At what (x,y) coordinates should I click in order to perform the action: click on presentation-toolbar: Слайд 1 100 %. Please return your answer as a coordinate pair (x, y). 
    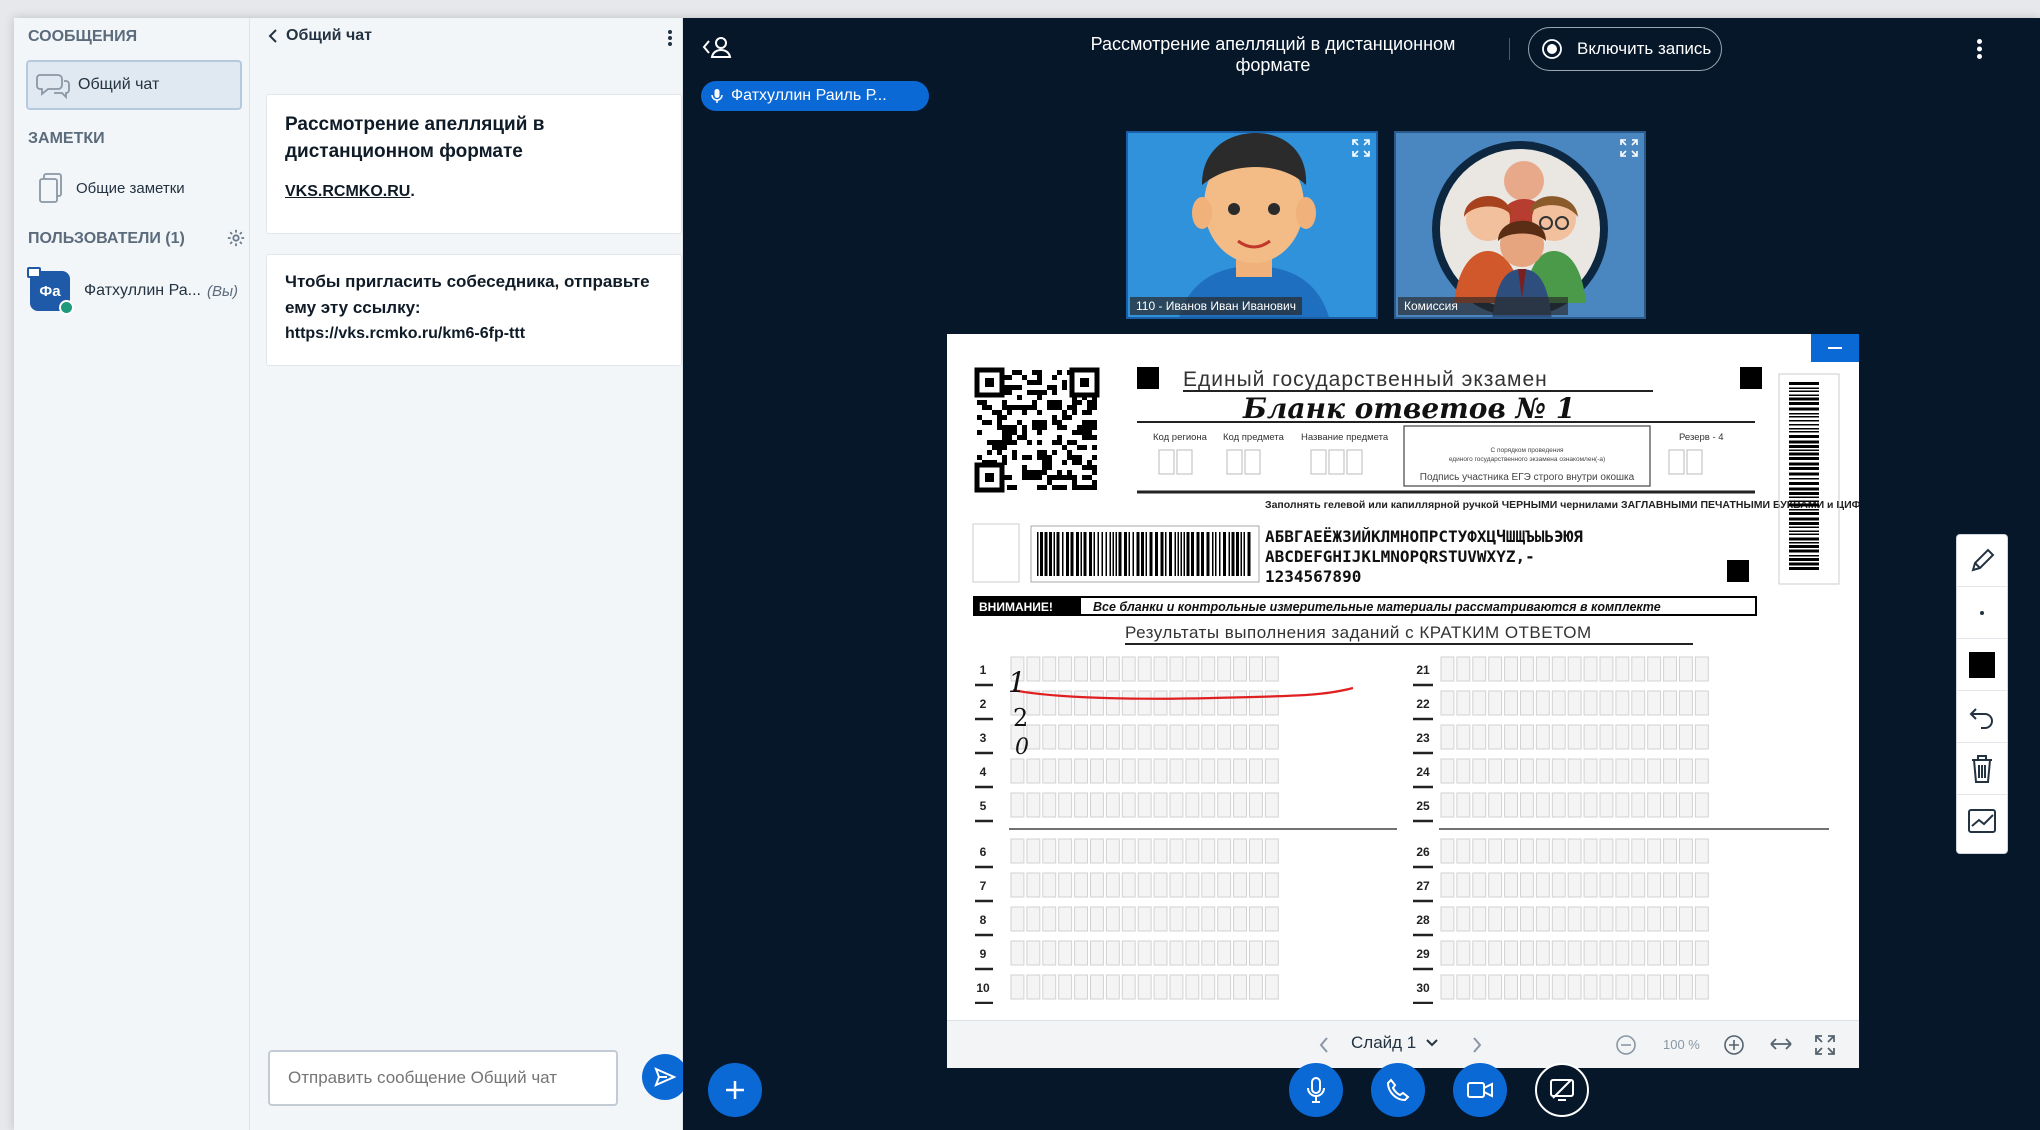
    Looking at the image, I should click on (1403, 1044).